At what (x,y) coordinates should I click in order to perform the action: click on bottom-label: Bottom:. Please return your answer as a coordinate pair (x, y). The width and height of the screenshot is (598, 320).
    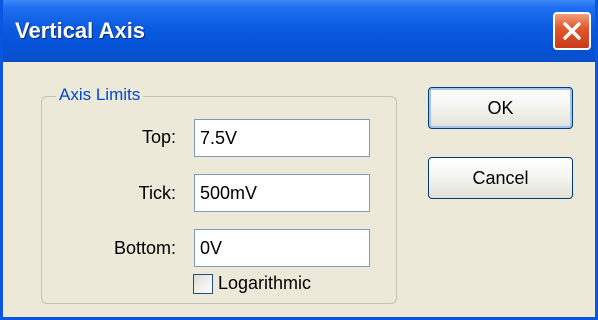
    Looking at the image, I should click on (144, 248).